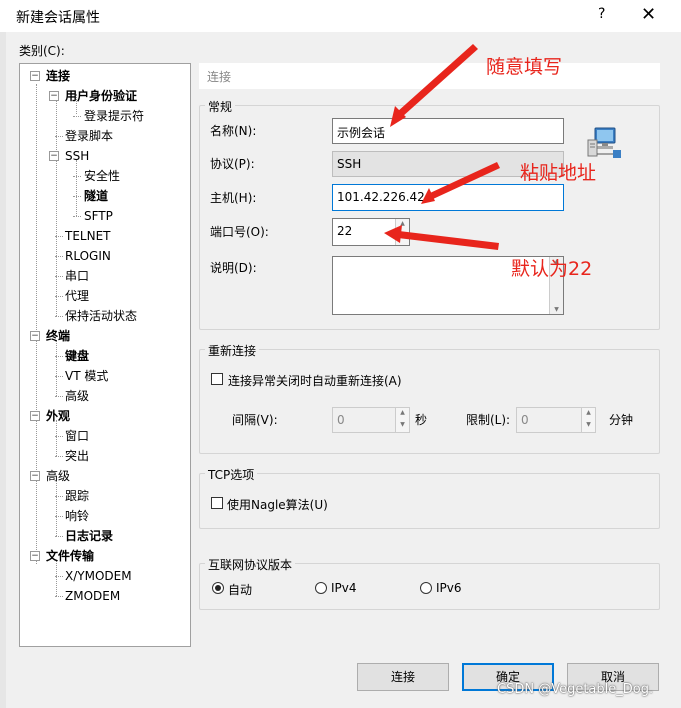 The height and width of the screenshot is (708, 681). Describe the element at coordinates (448, 131) in the screenshot. I see `name-input: 示例会话` at that location.